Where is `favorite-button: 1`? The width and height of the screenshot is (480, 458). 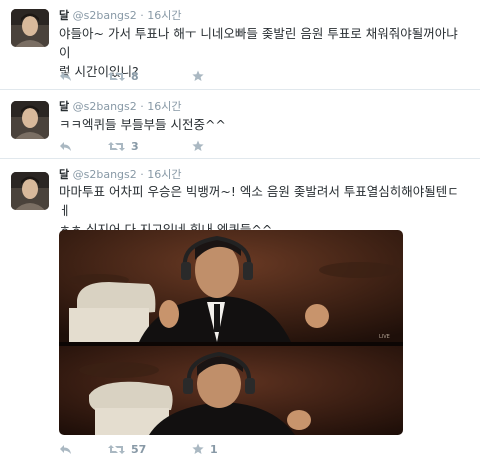
favorite-button: 1 is located at coordinates (205, 449).